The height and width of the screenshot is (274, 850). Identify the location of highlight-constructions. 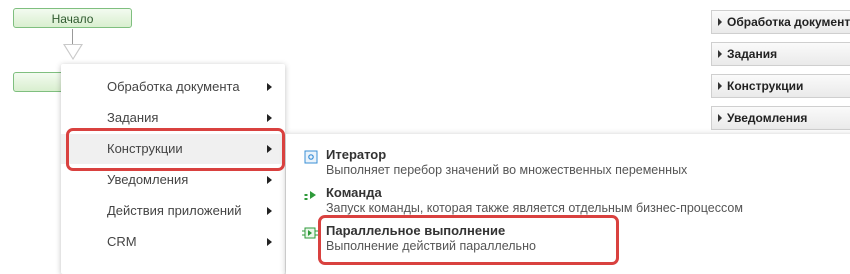
(175, 149).